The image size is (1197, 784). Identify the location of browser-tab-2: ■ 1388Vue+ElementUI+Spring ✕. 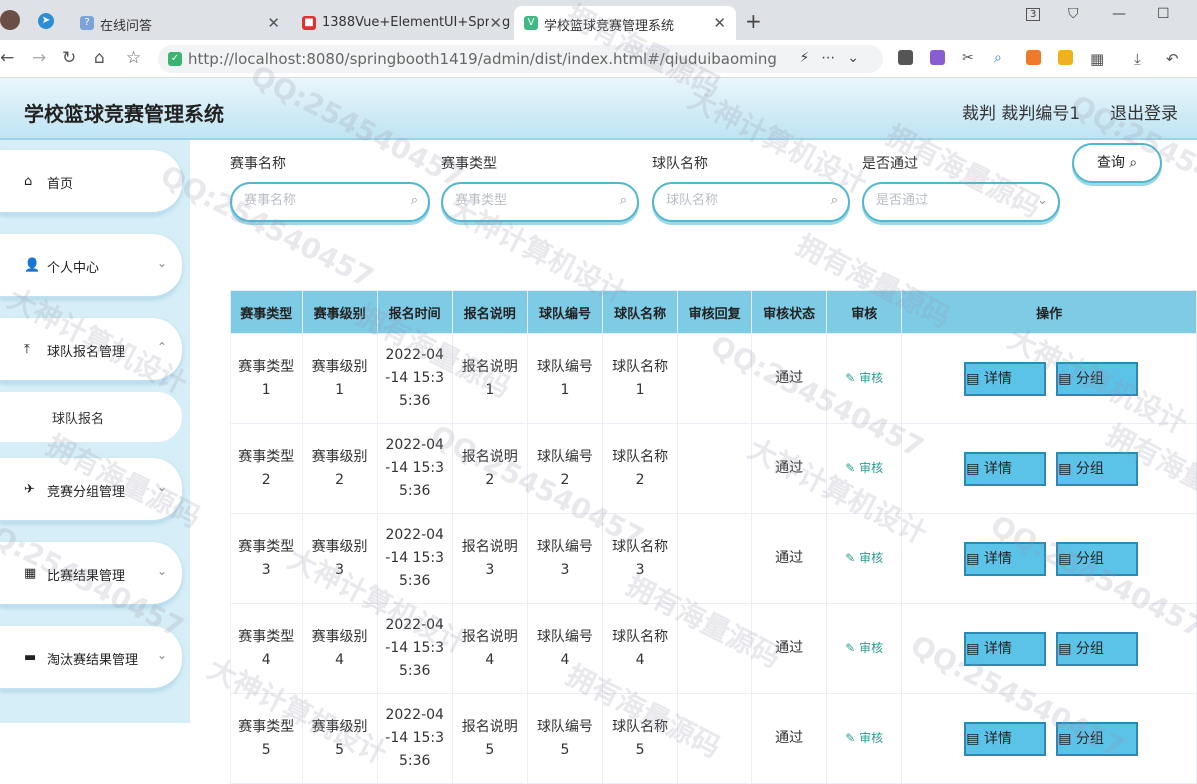
(402, 23).